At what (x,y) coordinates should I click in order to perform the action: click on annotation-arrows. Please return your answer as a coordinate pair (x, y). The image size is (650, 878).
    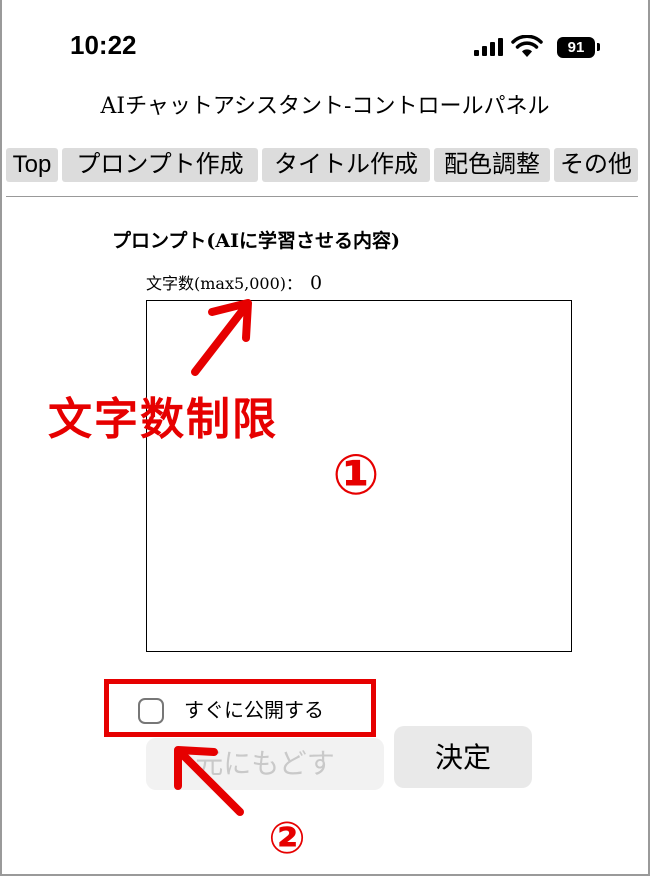
    Looking at the image, I should click on (213, 557).